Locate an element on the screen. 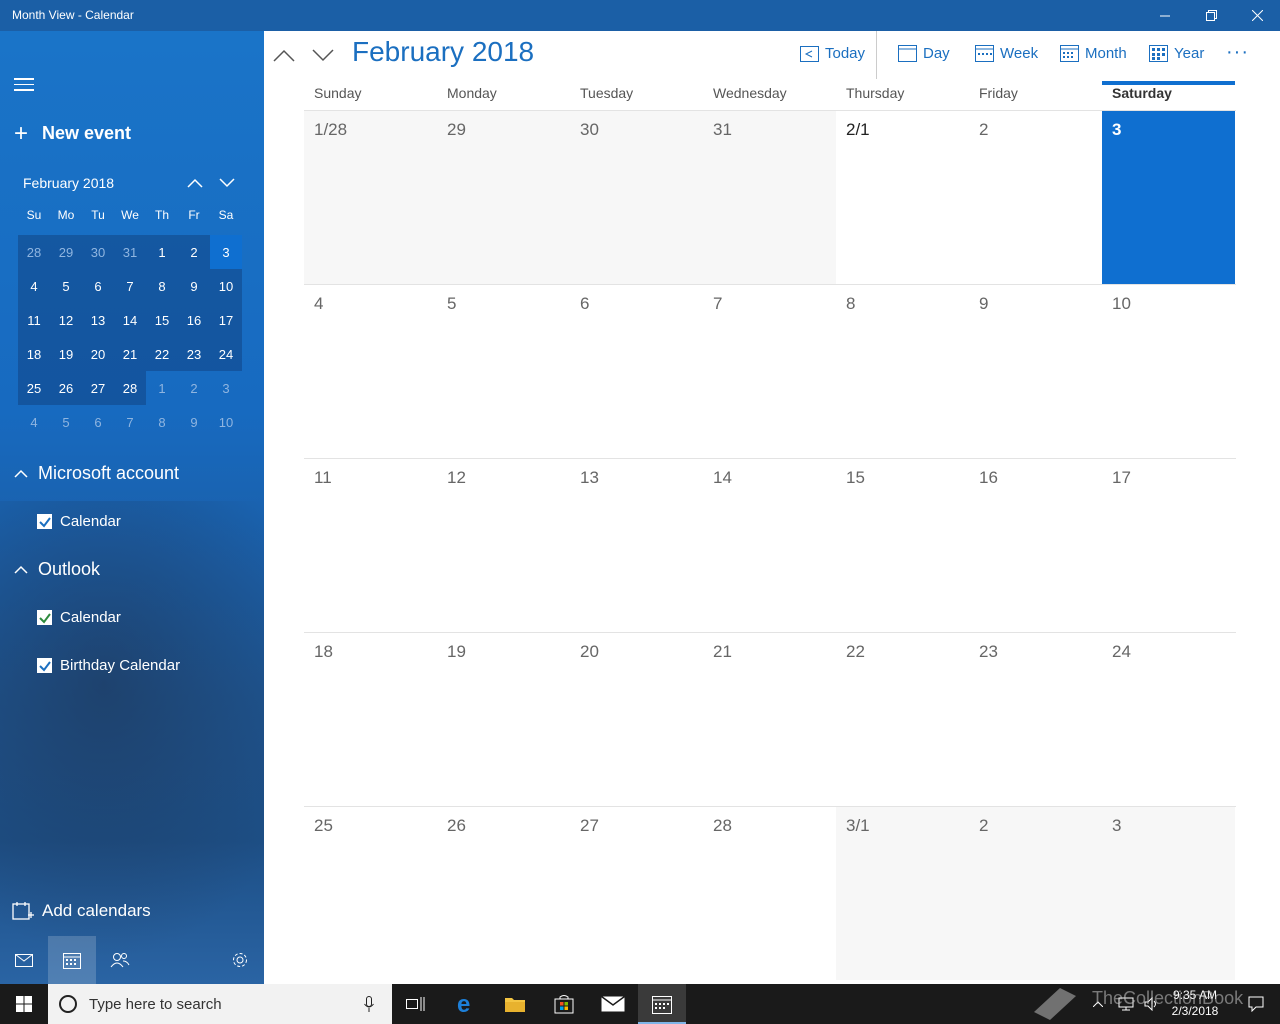 The height and width of the screenshot is (1024, 1280). day-cell: 11 is located at coordinates (370, 545).